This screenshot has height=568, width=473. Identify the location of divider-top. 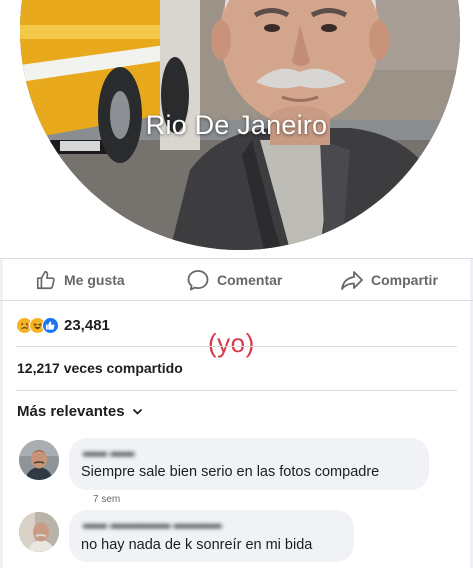
(236, 258).